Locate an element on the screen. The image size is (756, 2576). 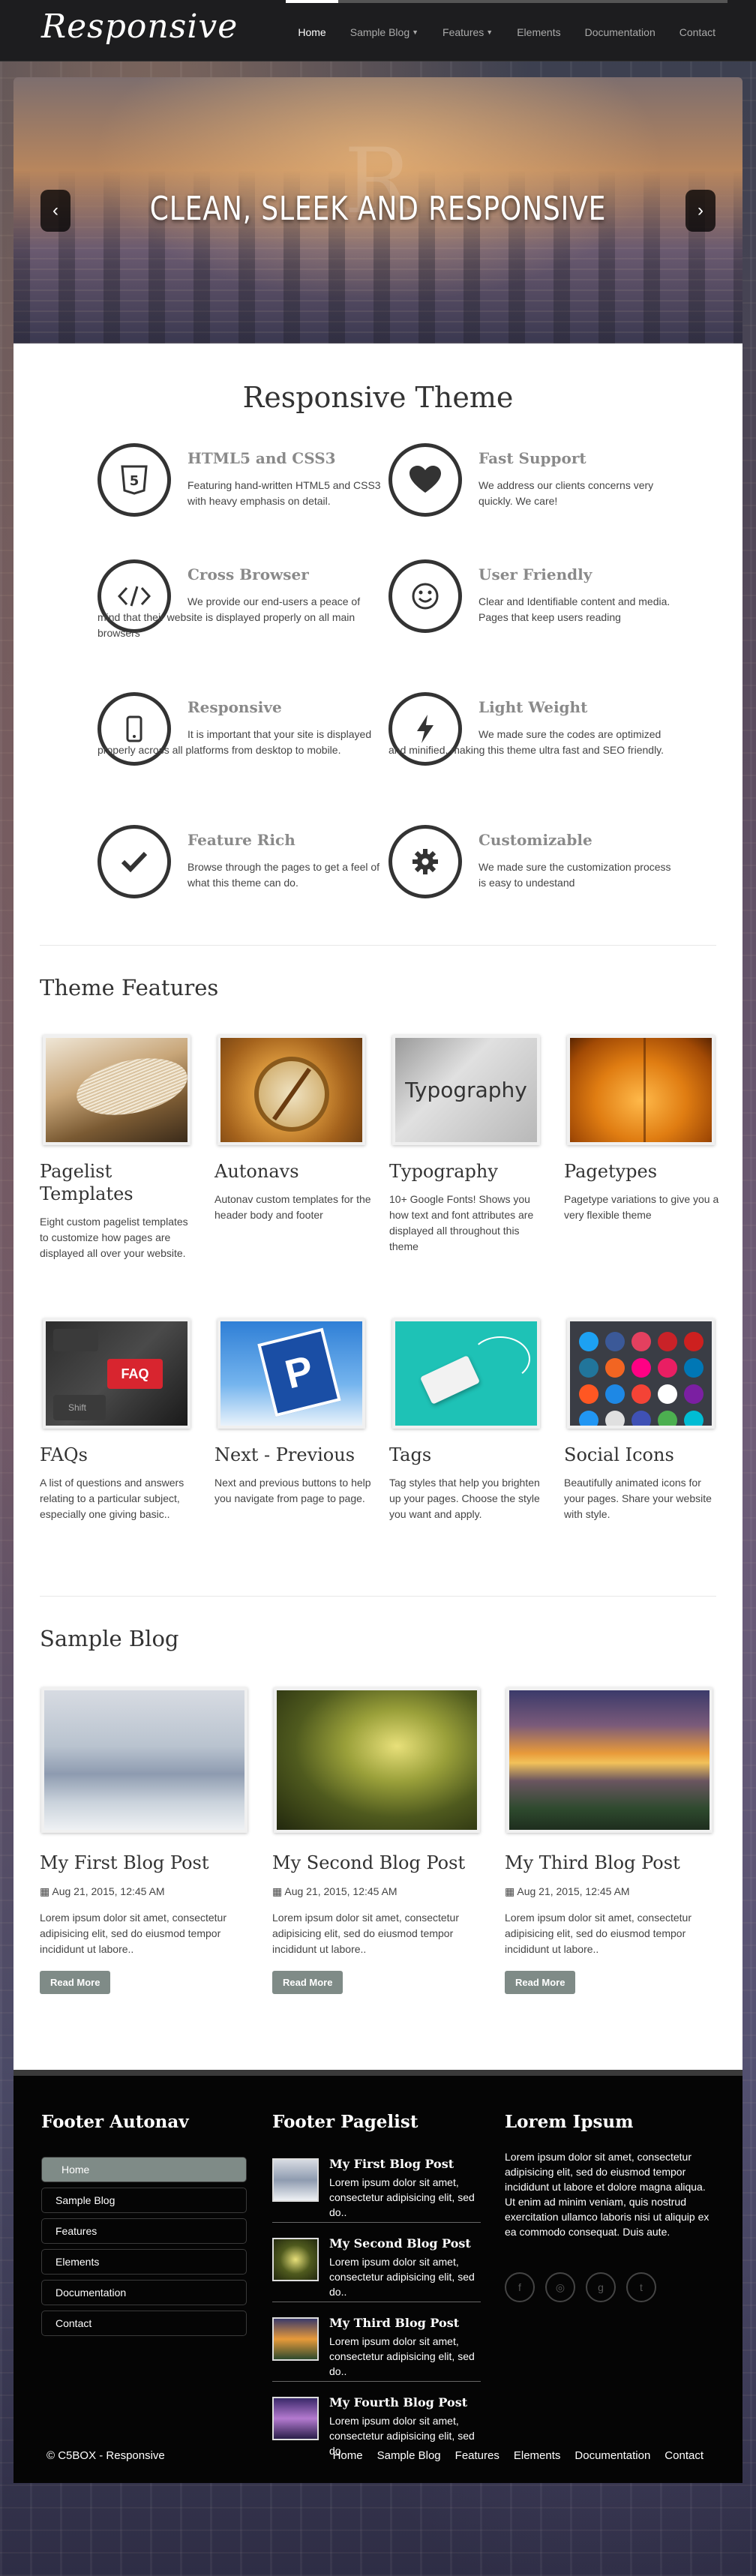
footer-link-documentation: Documentation is located at coordinates (612, 2456).